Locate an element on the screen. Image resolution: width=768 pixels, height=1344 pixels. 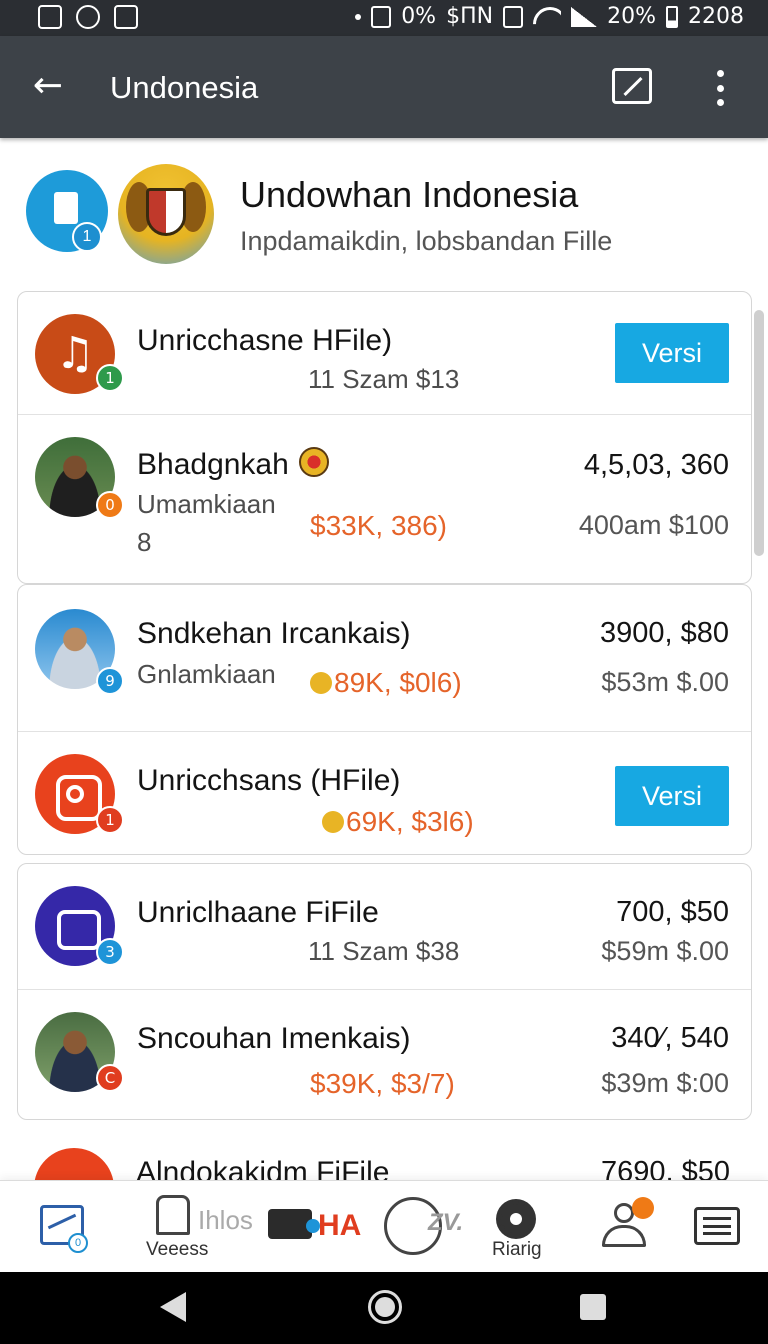
app-icon is located at coordinates (74, 1164).